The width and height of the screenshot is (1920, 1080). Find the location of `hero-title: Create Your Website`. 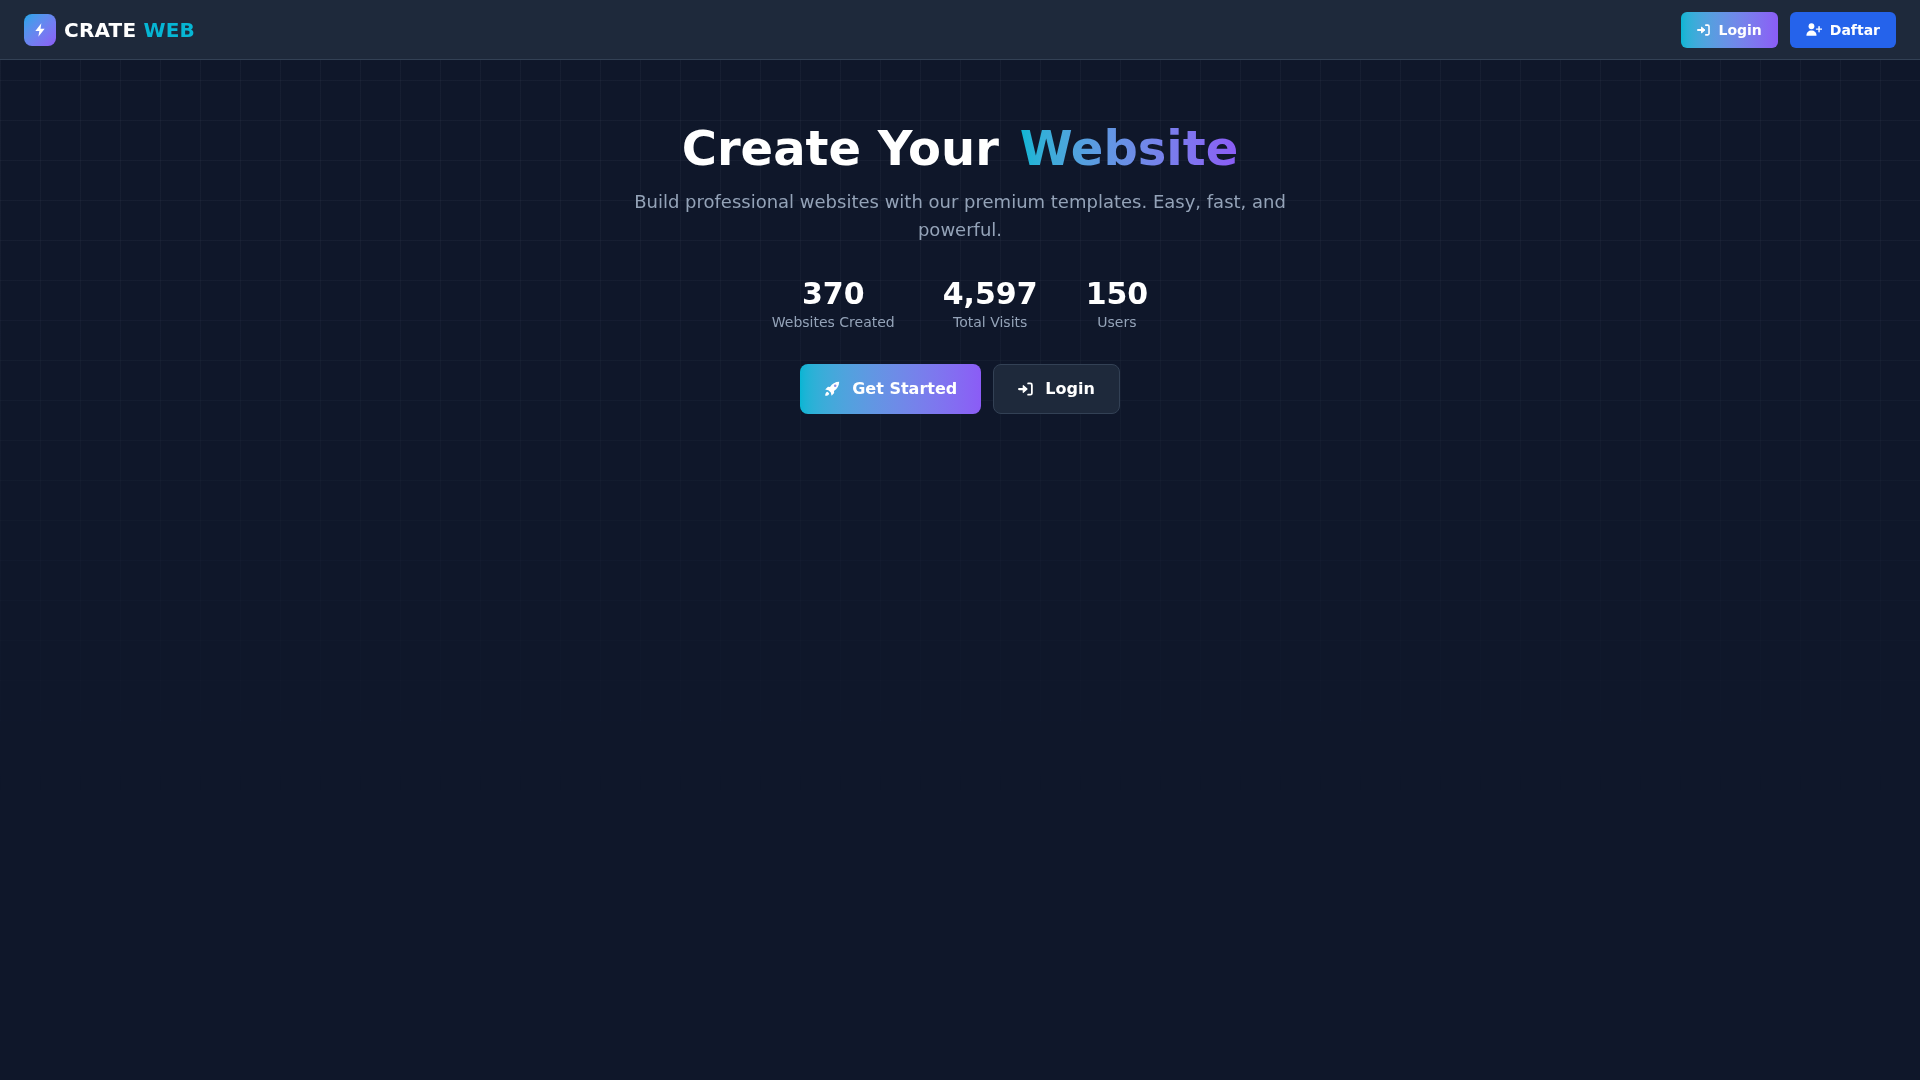

hero-title: Create Your Website is located at coordinates (960, 148).